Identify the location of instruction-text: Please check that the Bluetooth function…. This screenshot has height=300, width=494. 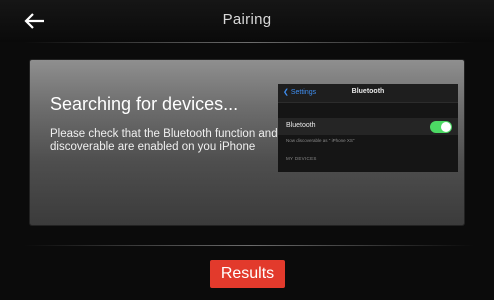
(164, 140).